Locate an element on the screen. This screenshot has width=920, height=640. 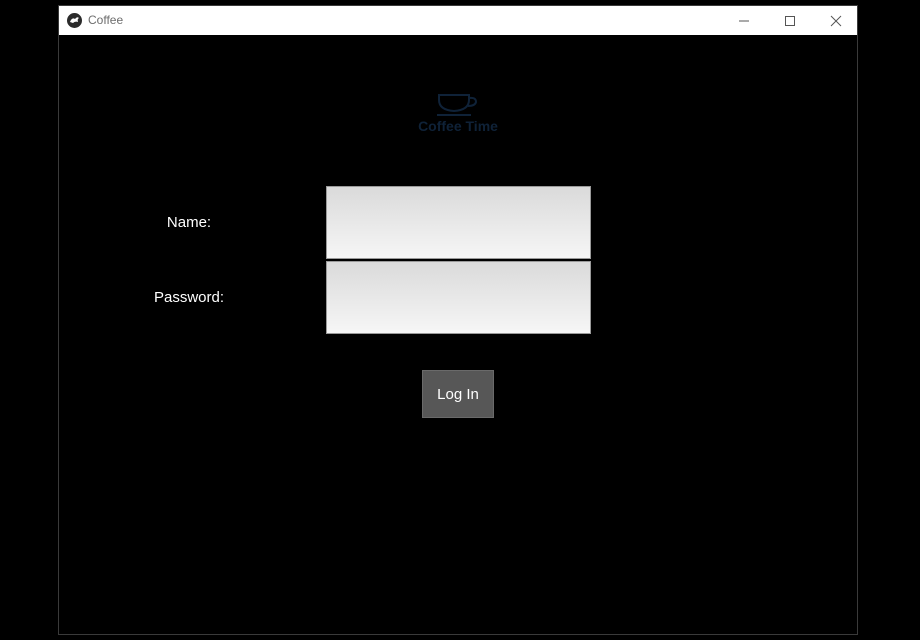
maximize-button is located at coordinates (790, 20).